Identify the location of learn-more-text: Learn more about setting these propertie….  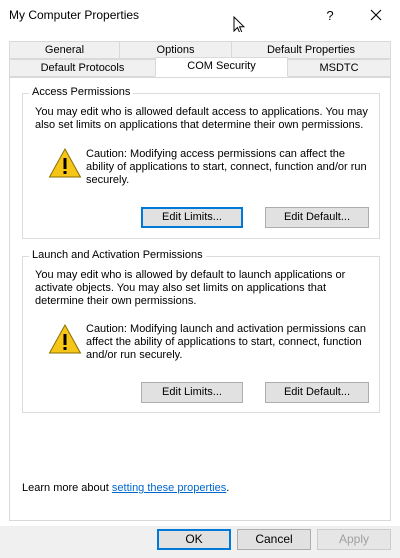
(125, 488).